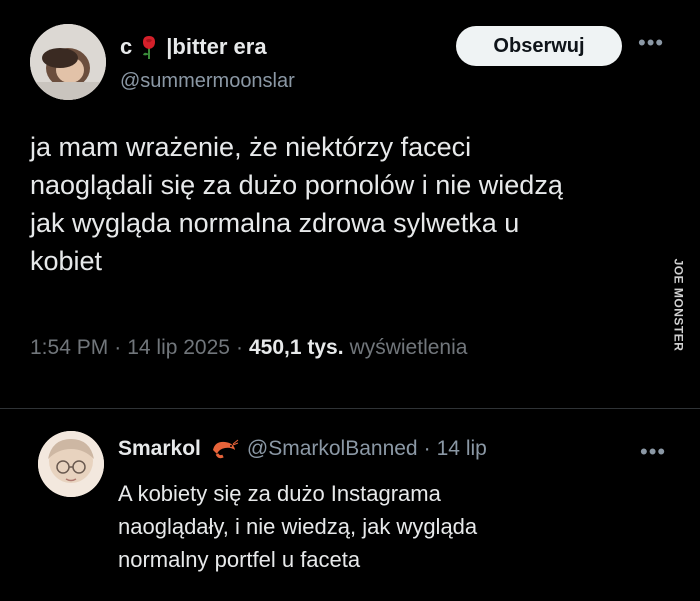 The image size is (700, 601). What do you see at coordinates (159, 449) in the screenshot?
I see `reply-display-name: Smarkol` at bounding box center [159, 449].